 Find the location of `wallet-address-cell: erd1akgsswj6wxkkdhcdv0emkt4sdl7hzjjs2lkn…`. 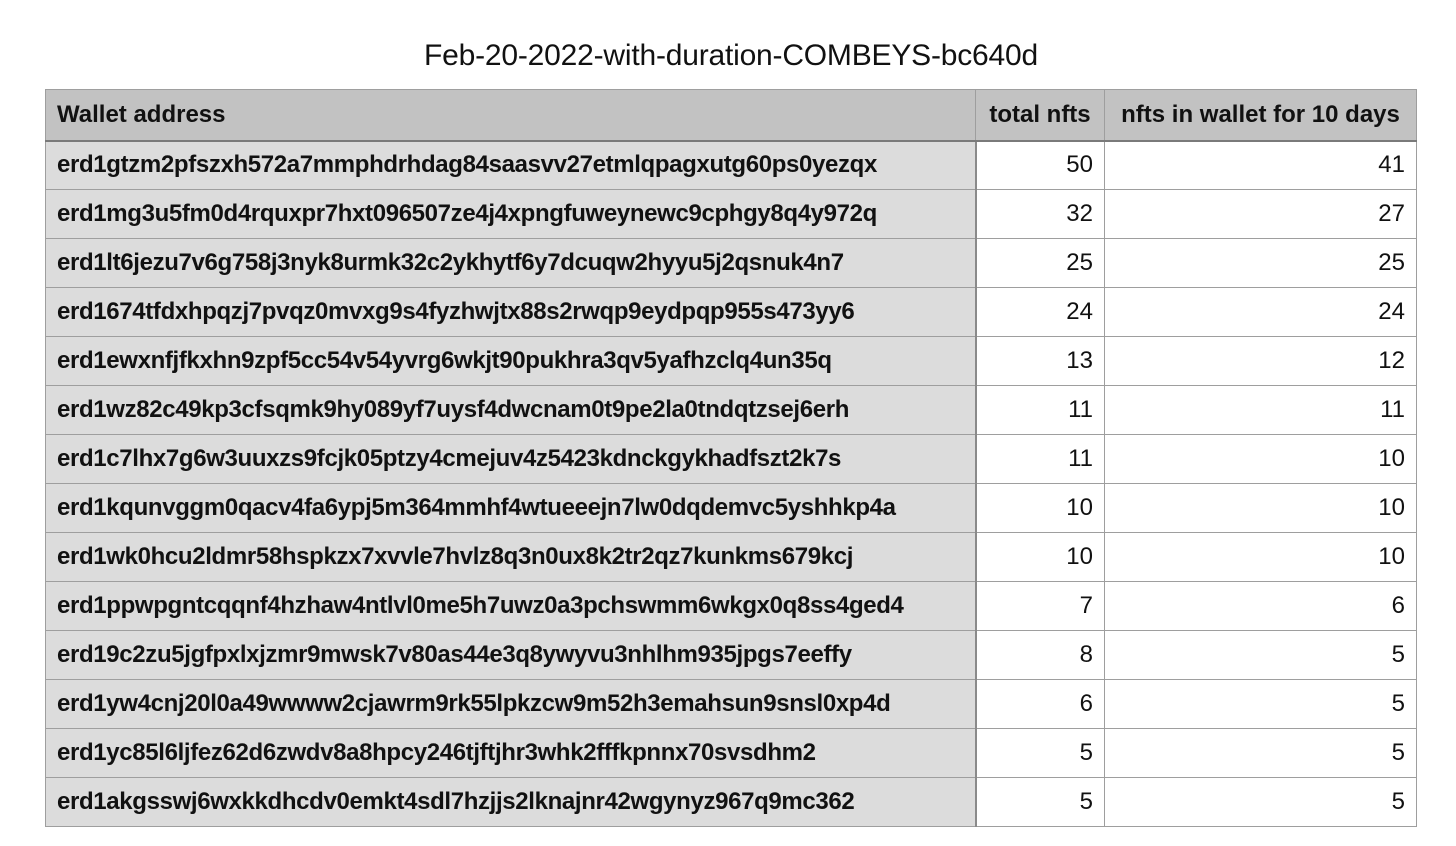

wallet-address-cell: erd1akgsswj6wxkkdhcdv0emkt4sdl7hzjjs2lkn… is located at coordinates (511, 802).